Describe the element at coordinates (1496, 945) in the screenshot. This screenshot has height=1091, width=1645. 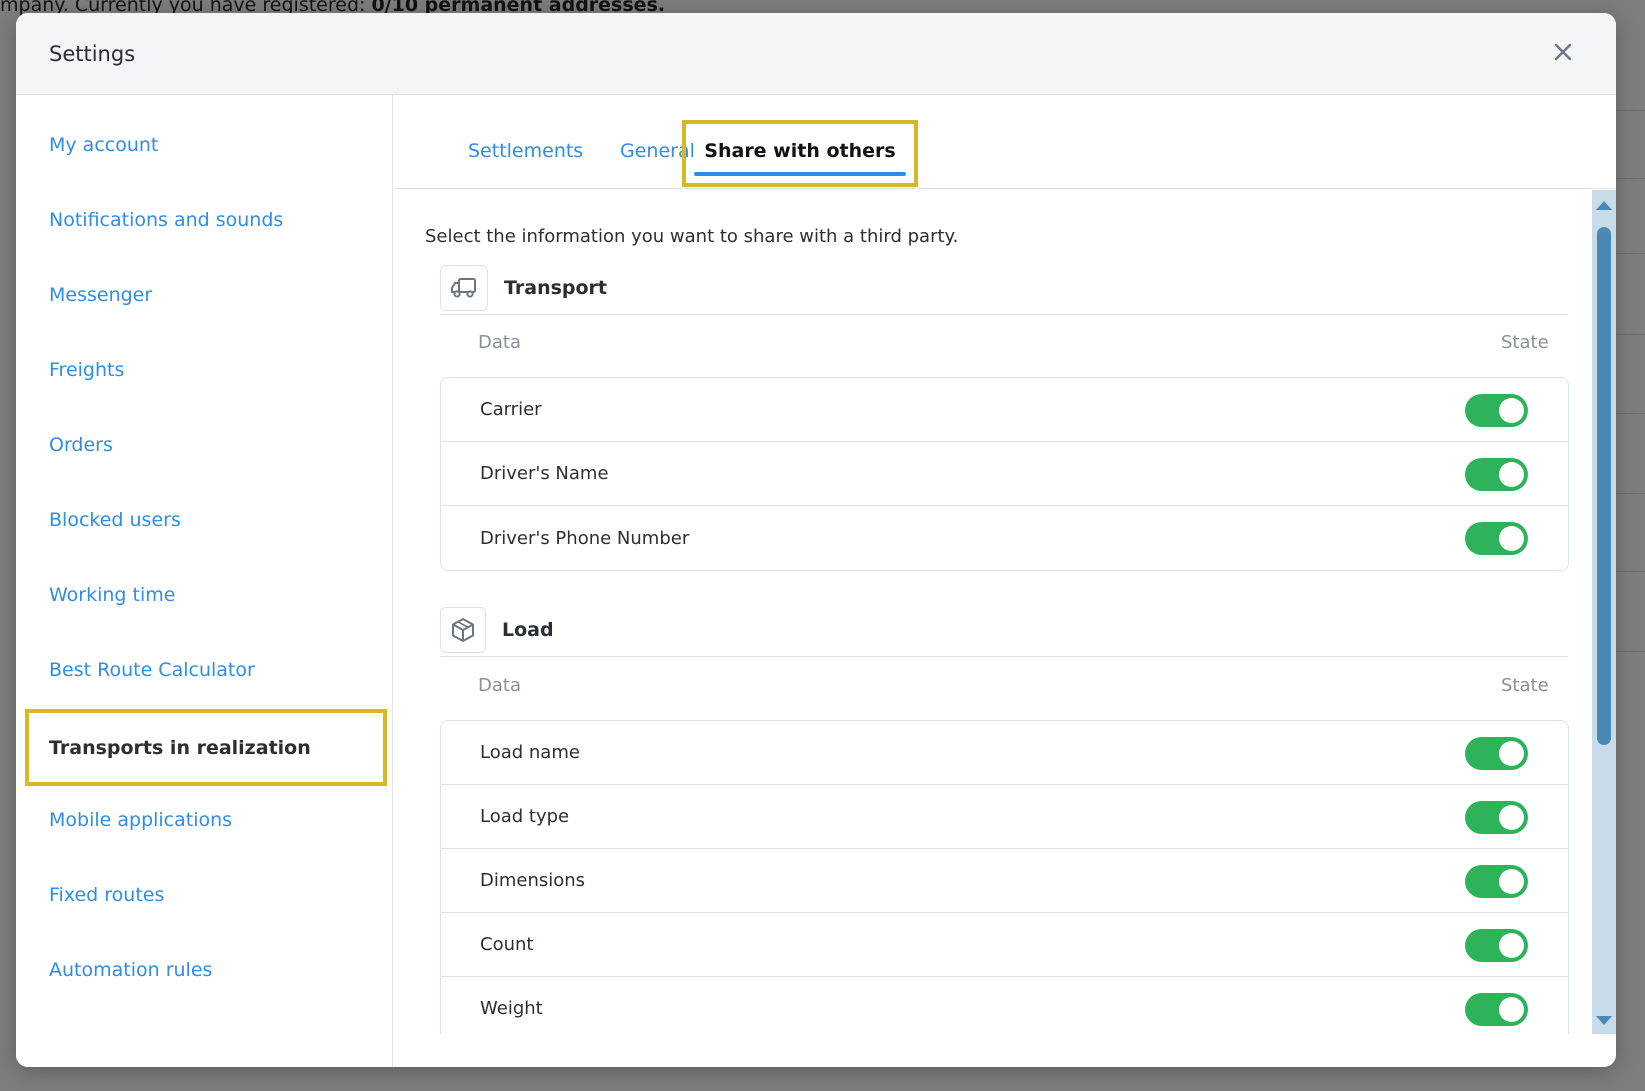
I see `count-toggle` at that location.